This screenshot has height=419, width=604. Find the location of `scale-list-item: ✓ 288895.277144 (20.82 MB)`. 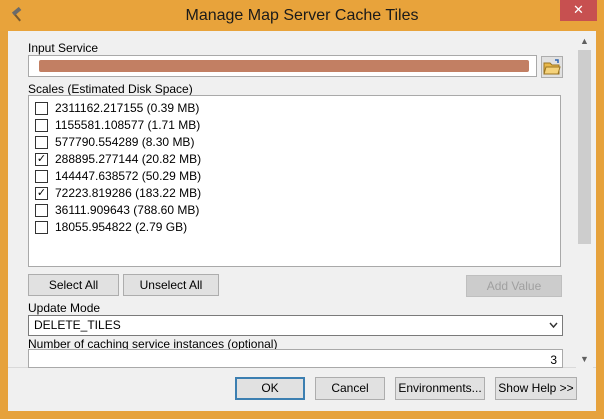

scale-list-item: ✓ 288895.277144 (20.82 MB) is located at coordinates (118, 159).